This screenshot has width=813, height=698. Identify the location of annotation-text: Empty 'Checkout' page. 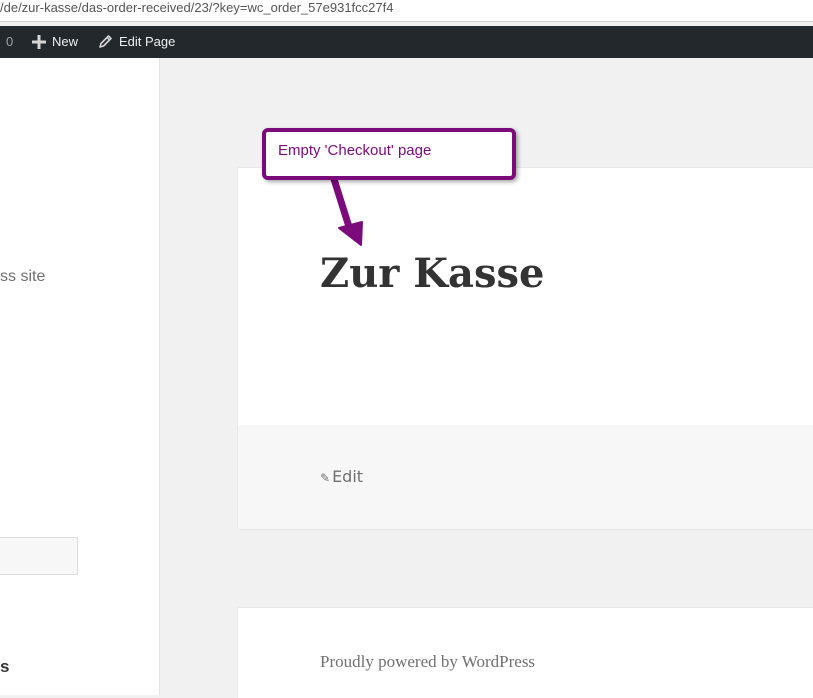
(355, 150).